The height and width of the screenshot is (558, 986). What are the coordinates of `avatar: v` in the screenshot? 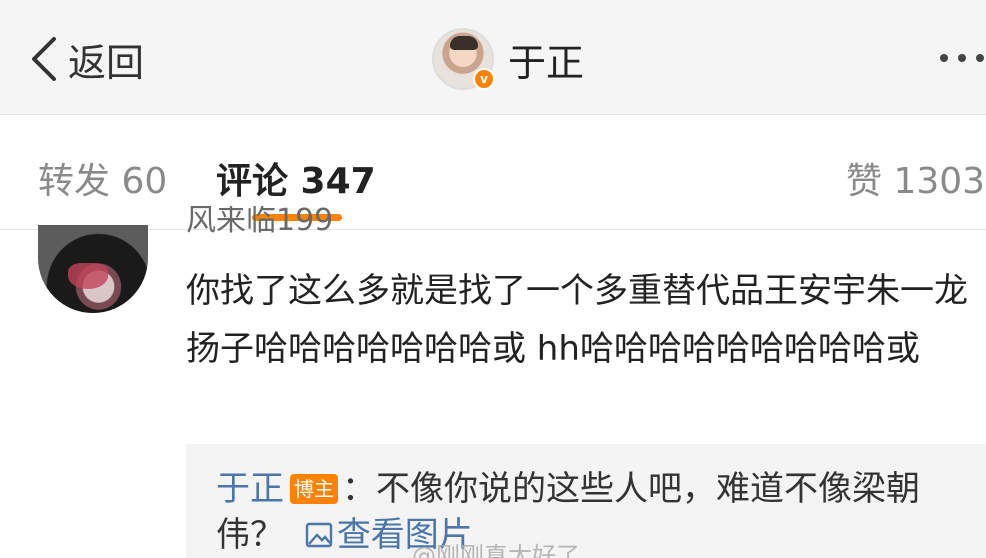 It's located at (463, 59).